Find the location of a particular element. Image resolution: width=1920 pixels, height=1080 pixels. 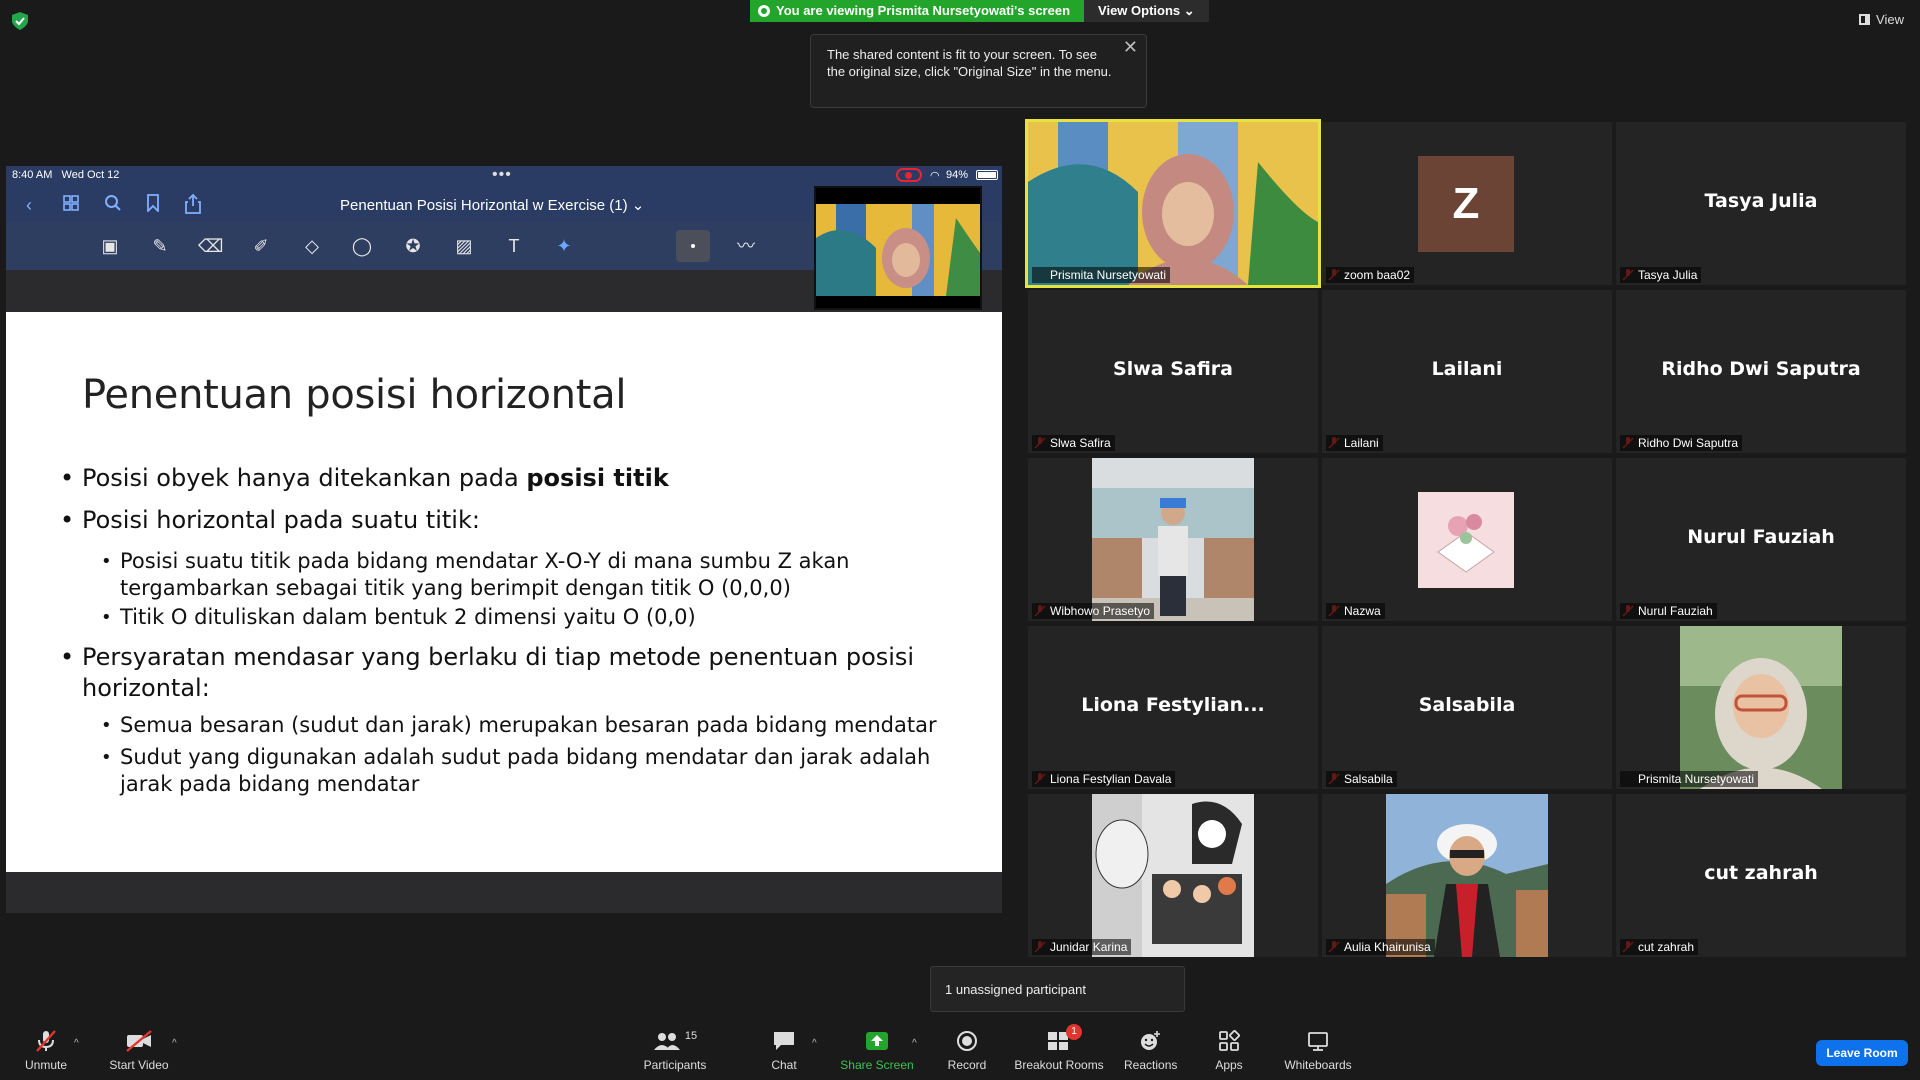

share-screen-button: Share Screen is located at coordinates (877, 1050).